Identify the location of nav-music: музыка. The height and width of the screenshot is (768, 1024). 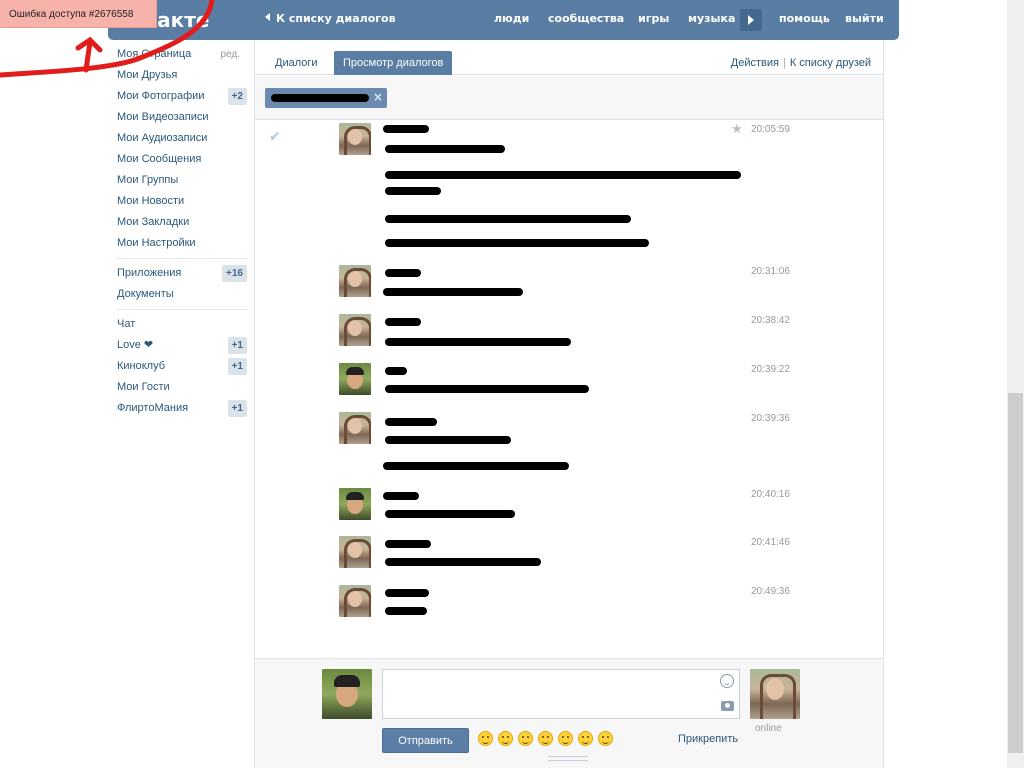
(711, 18).